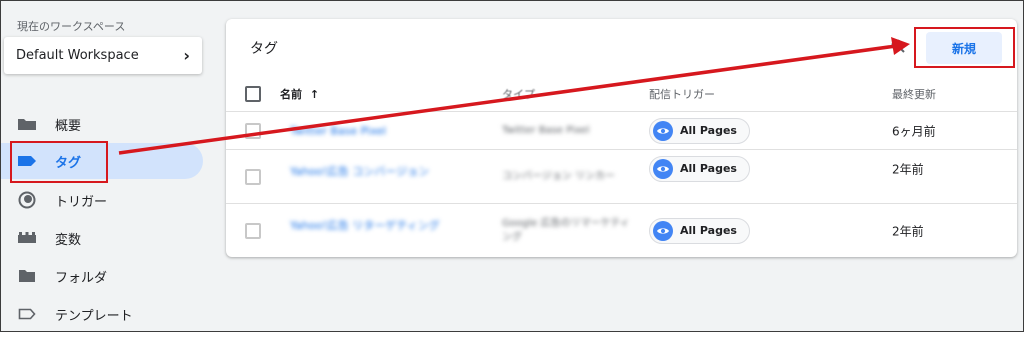 Image resolution: width=1024 pixels, height=340 pixels. Describe the element at coordinates (264, 49) in the screenshot. I see `panel-title: タグ` at that location.